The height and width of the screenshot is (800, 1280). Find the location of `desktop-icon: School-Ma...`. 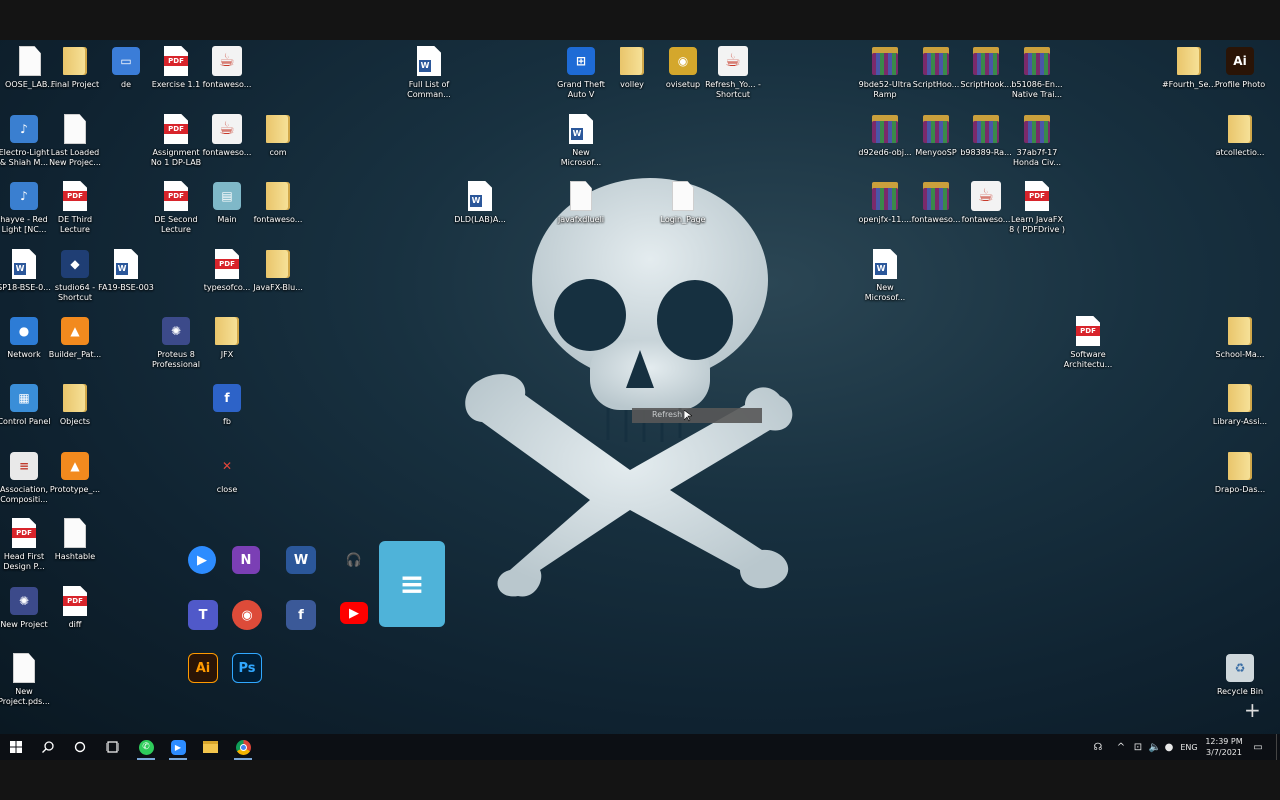

desktop-icon: School-Ma... is located at coordinates (1240, 337).